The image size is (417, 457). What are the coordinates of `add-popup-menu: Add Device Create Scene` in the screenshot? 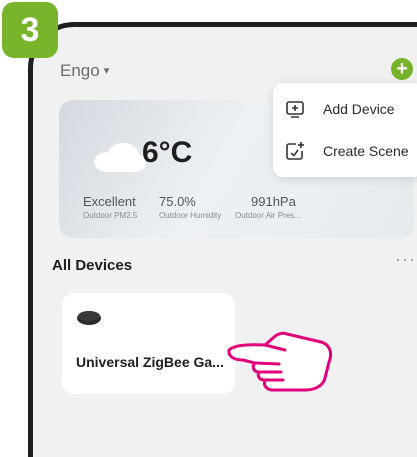 It's located at (345, 130).